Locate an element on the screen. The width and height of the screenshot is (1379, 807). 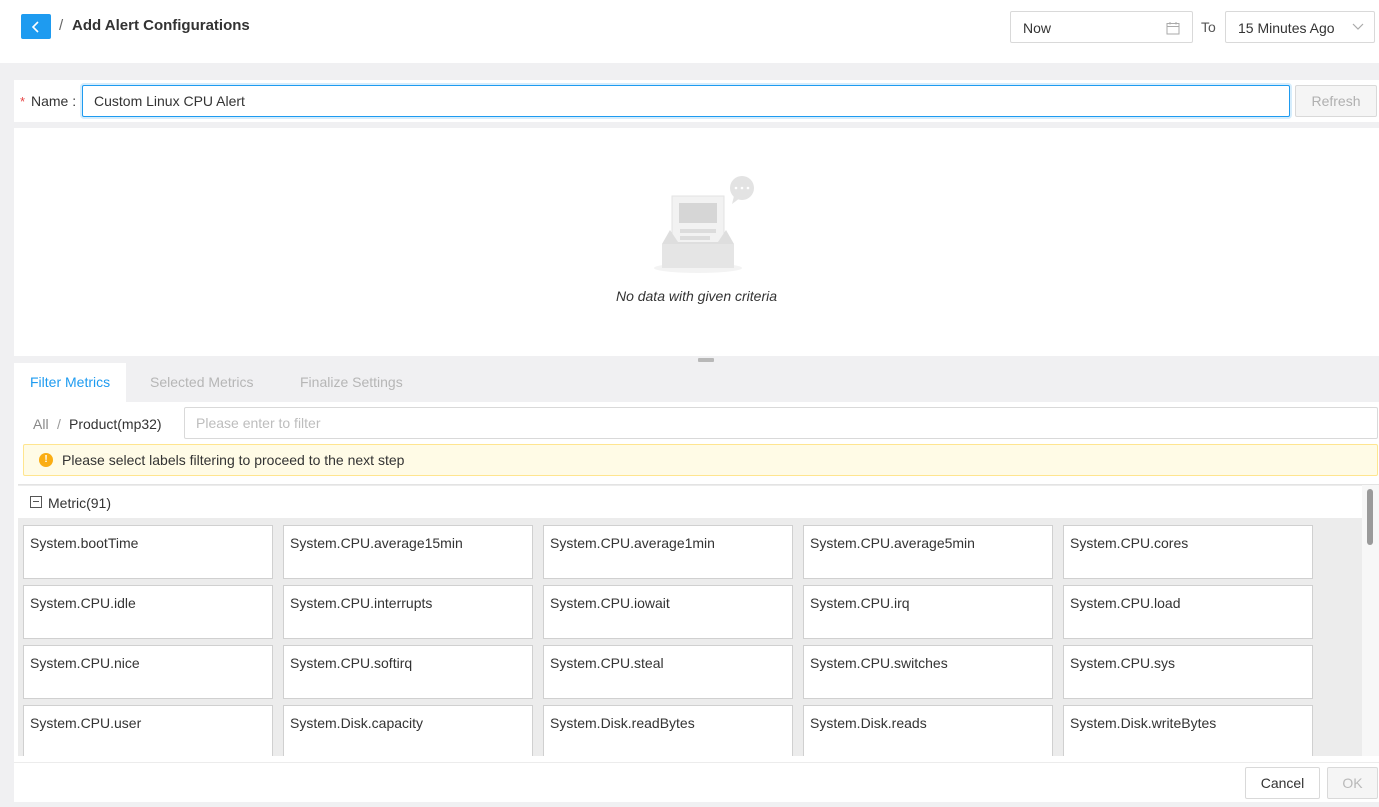
required-mark: * is located at coordinates (23, 101).